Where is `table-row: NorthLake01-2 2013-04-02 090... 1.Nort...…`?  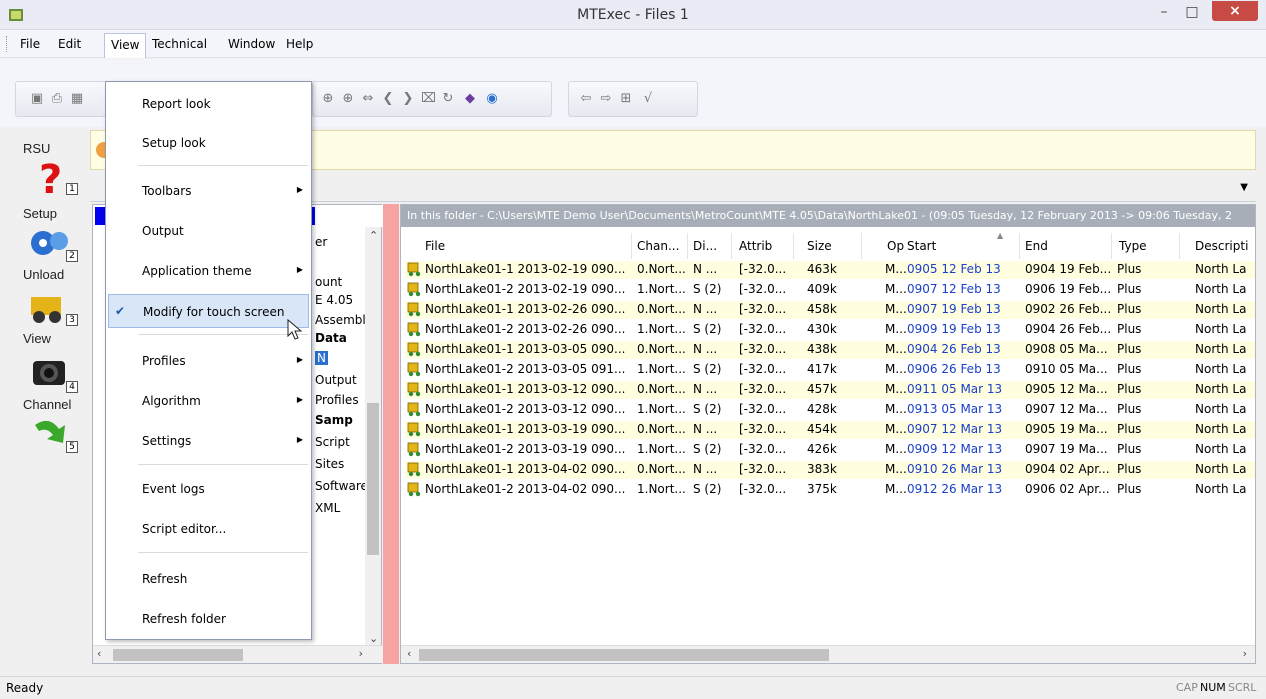
table-row: NorthLake01-2 2013-04-02 090... 1.Nort...… is located at coordinates (830, 490).